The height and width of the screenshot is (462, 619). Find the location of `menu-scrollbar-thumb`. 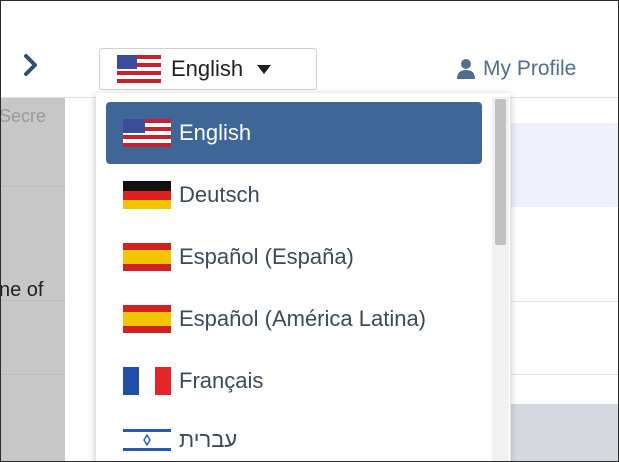

menu-scrollbar-thumb is located at coordinates (500, 172).